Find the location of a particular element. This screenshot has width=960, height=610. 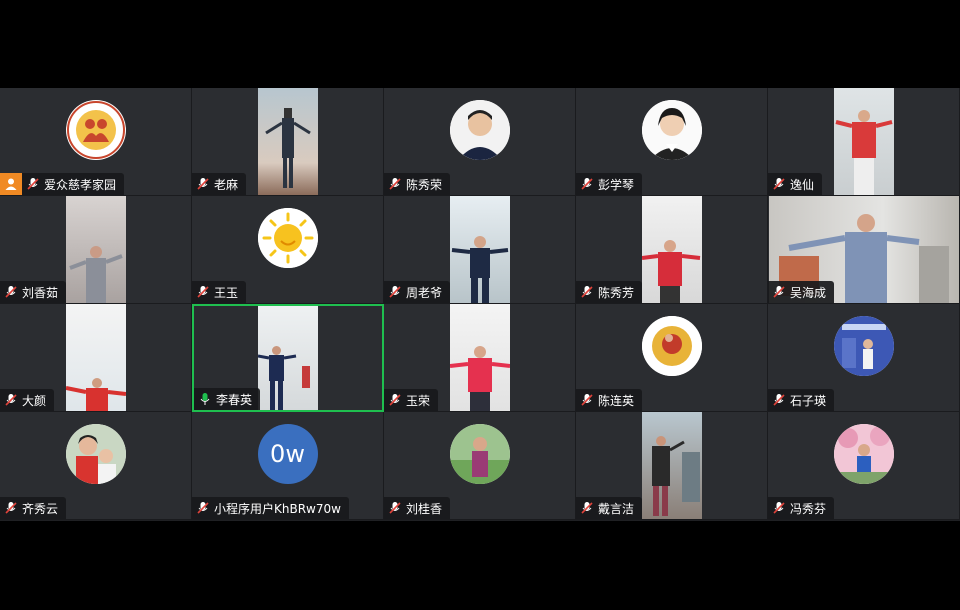

participant-tile: 齐秀云 is located at coordinates (96, 466).